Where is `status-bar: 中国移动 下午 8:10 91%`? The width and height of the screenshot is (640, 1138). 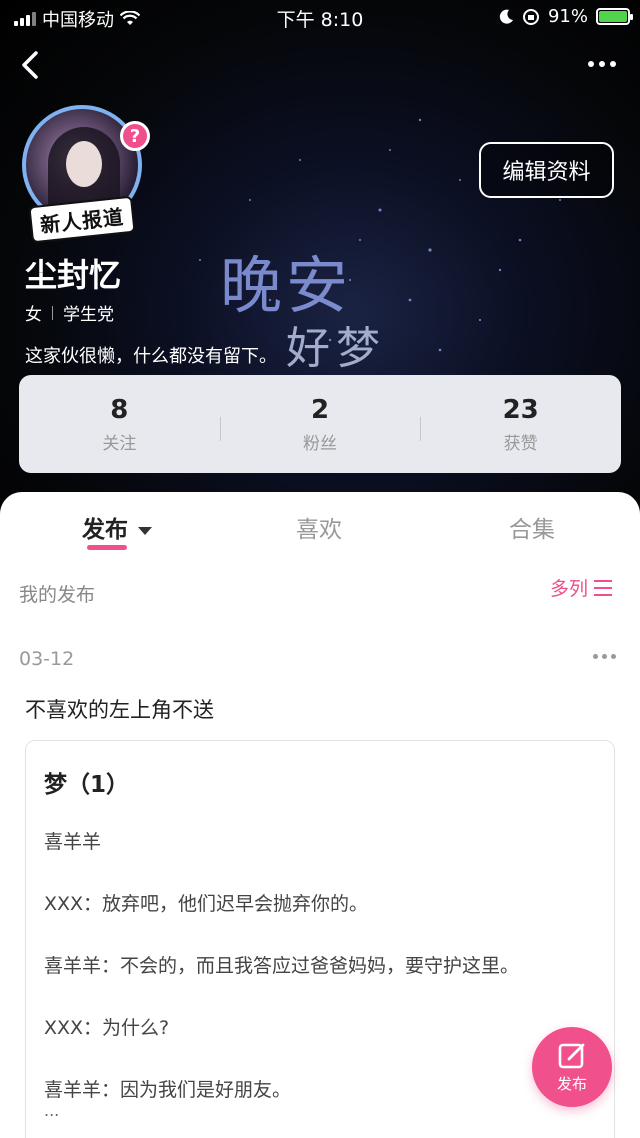
status-bar: 中国移动 下午 8:10 91% is located at coordinates (320, 17).